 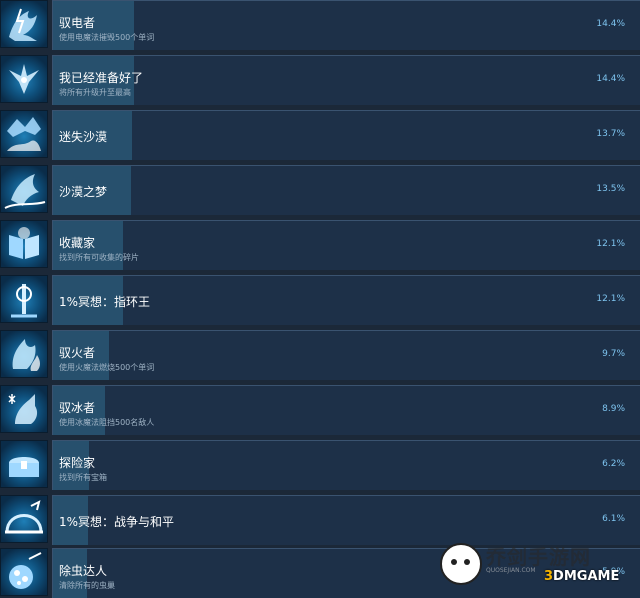 I want to click on achievement-card: 1%冥想：战争与和平 6.1%, so click(x=346, y=520).